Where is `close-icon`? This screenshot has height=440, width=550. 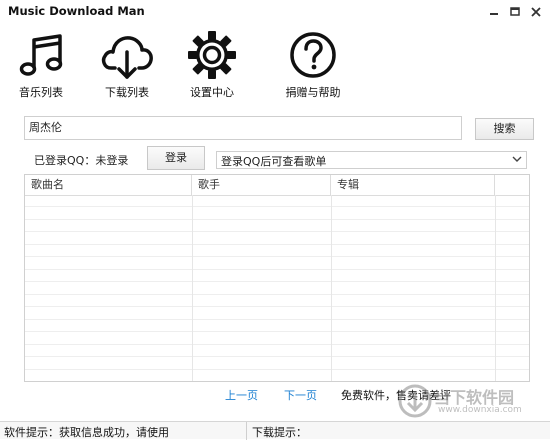
close-icon is located at coordinates (536, 12).